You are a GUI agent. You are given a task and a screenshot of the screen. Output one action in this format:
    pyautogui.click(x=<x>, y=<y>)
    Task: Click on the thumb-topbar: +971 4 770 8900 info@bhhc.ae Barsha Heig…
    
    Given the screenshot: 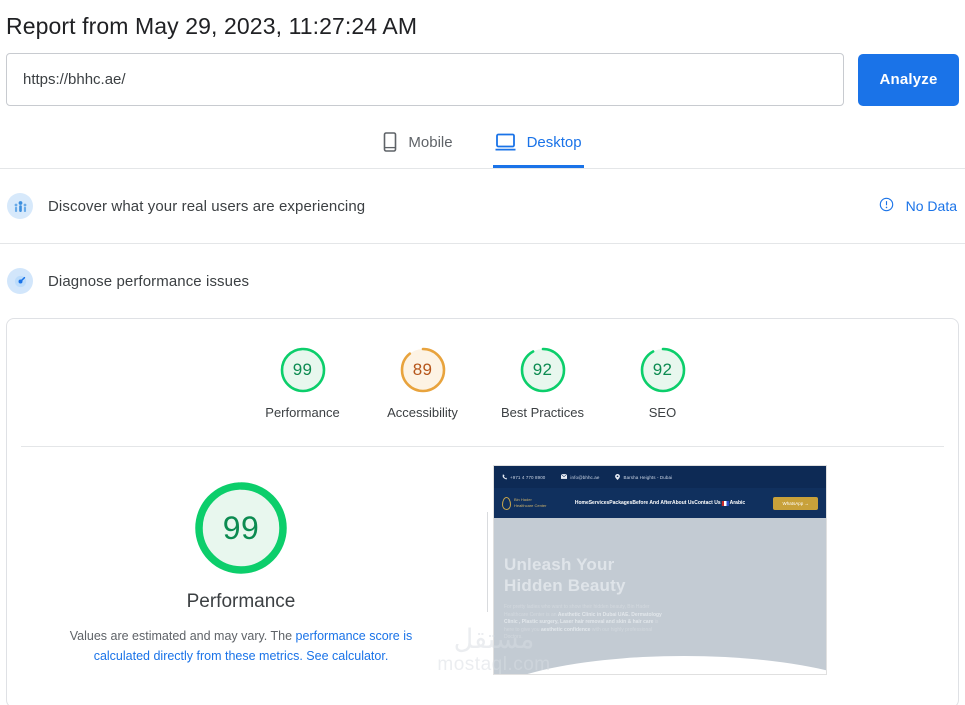 What is the action you would take?
    pyautogui.click(x=660, y=477)
    